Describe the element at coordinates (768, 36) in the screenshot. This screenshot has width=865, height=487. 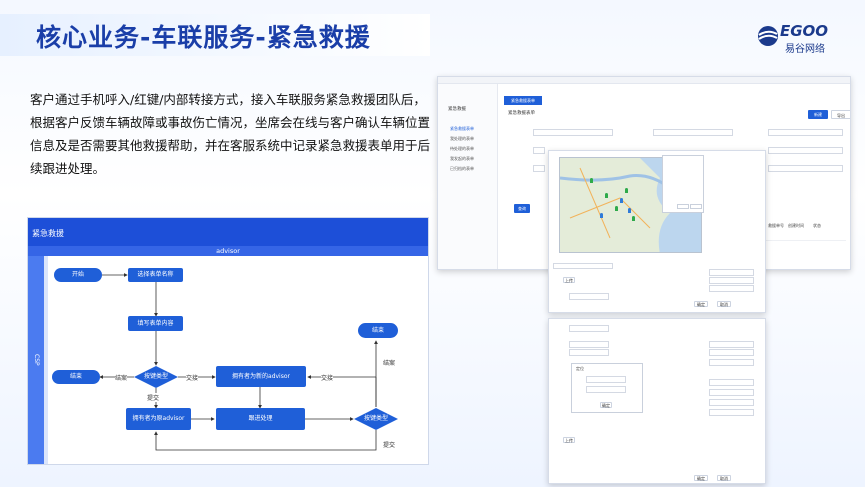
I see `logo-globe-icon` at that location.